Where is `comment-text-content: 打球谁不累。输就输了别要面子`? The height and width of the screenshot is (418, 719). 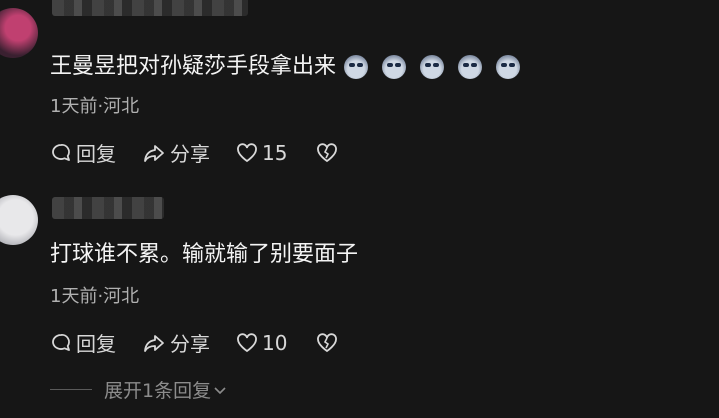 comment-text-content: 打球谁不累。输就输了别要面子 is located at coordinates (204, 254).